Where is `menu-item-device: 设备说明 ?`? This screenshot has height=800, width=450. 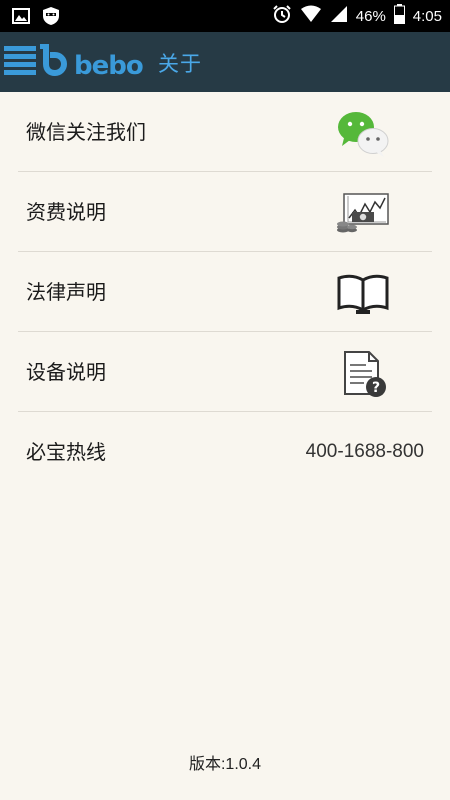 menu-item-device: 设备说明 ? is located at coordinates (225, 372).